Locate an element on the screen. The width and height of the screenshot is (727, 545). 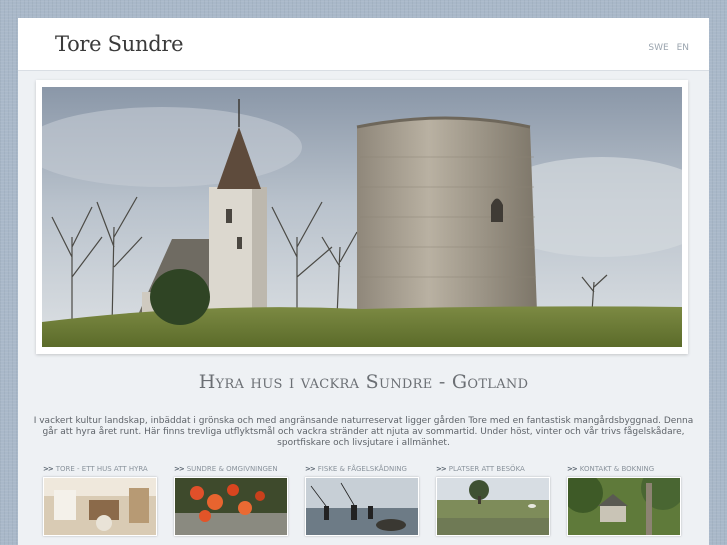
header: Tore Sundre SWE EN is located at coordinates (363, 44).